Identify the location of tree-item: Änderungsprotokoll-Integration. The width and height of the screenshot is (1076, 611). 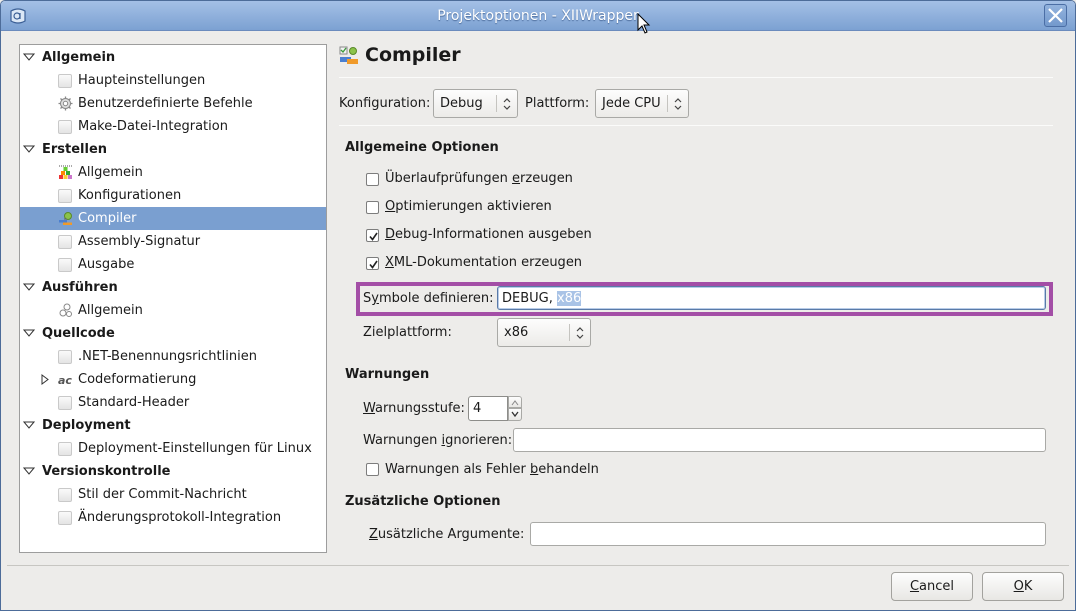
(173, 517).